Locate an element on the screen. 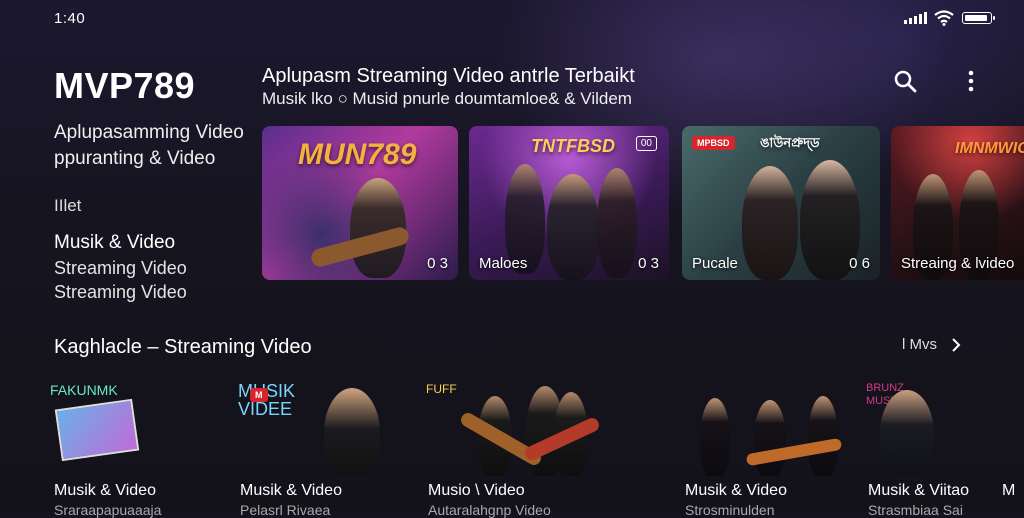 The width and height of the screenshot is (1024, 518). card-caption: Maloes is located at coordinates (503, 263).